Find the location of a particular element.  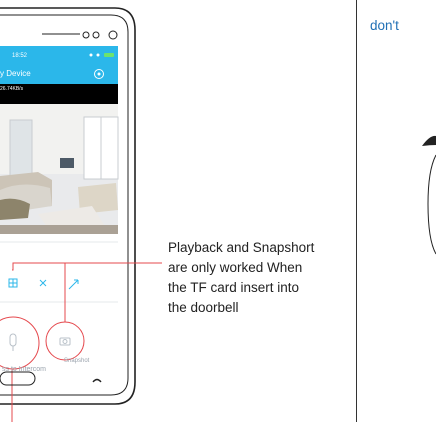

panel-divider is located at coordinates (356, 211).